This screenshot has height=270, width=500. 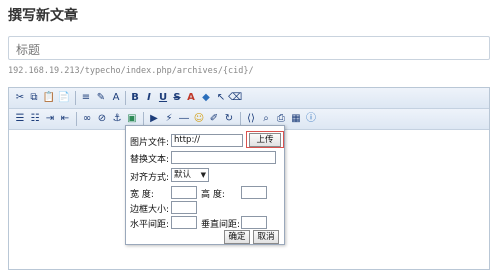 I want to click on title-input-placeholder: 标题, so click(x=28, y=50).